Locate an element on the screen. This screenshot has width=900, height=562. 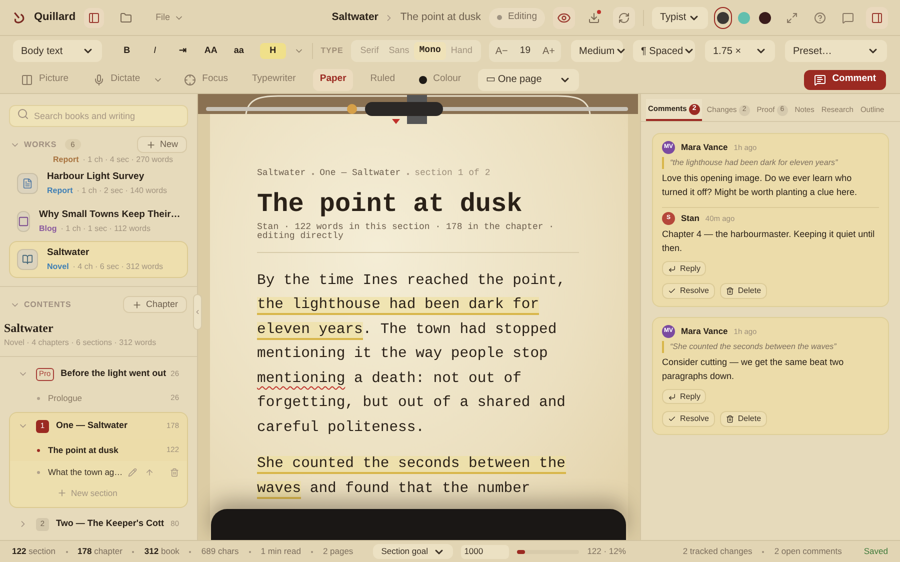
refresh-icon is located at coordinates (624, 18).